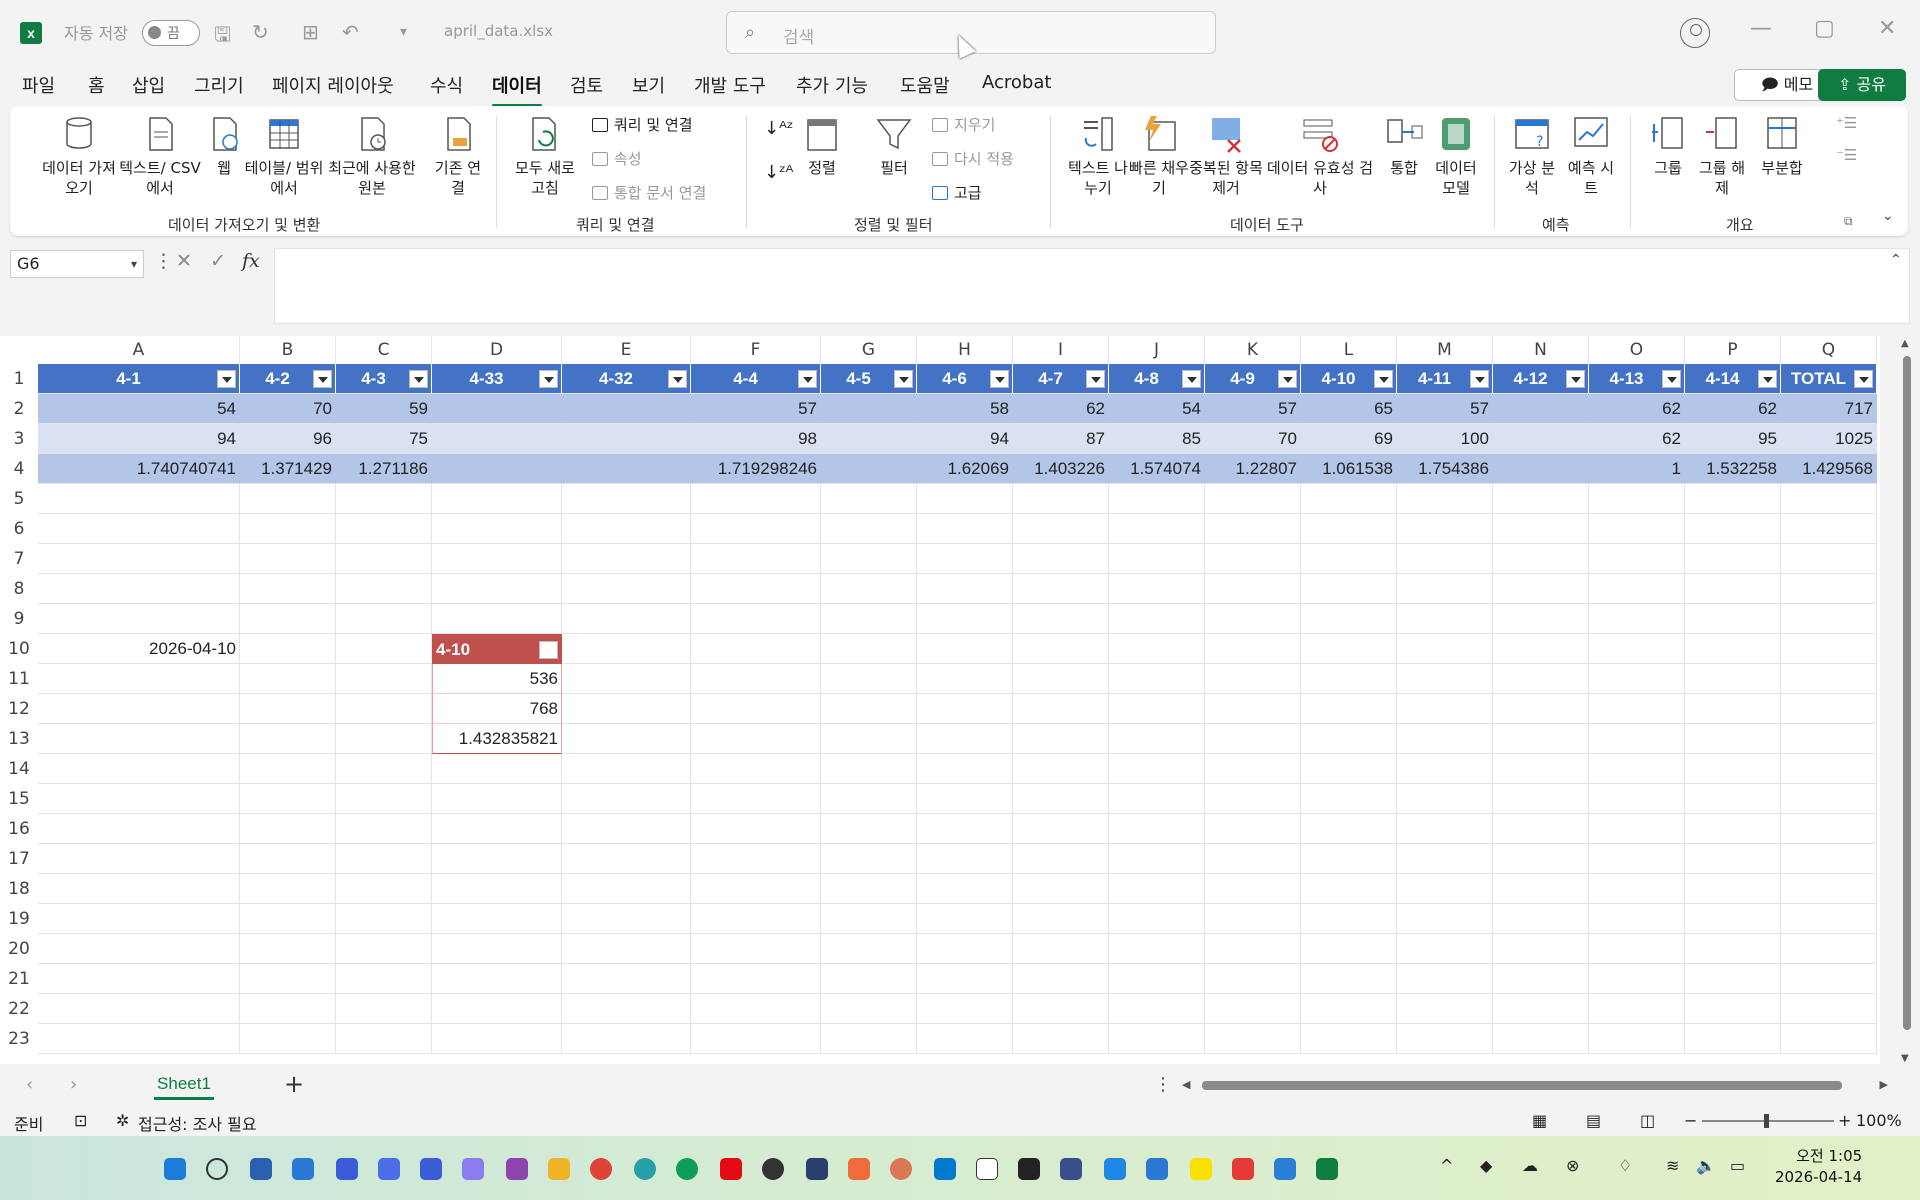 This screenshot has height=1200, width=1920. What do you see at coordinates (778, 128) in the screenshot?
I see `sort-ascending-icon: ↓ᴬᶻ` at bounding box center [778, 128].